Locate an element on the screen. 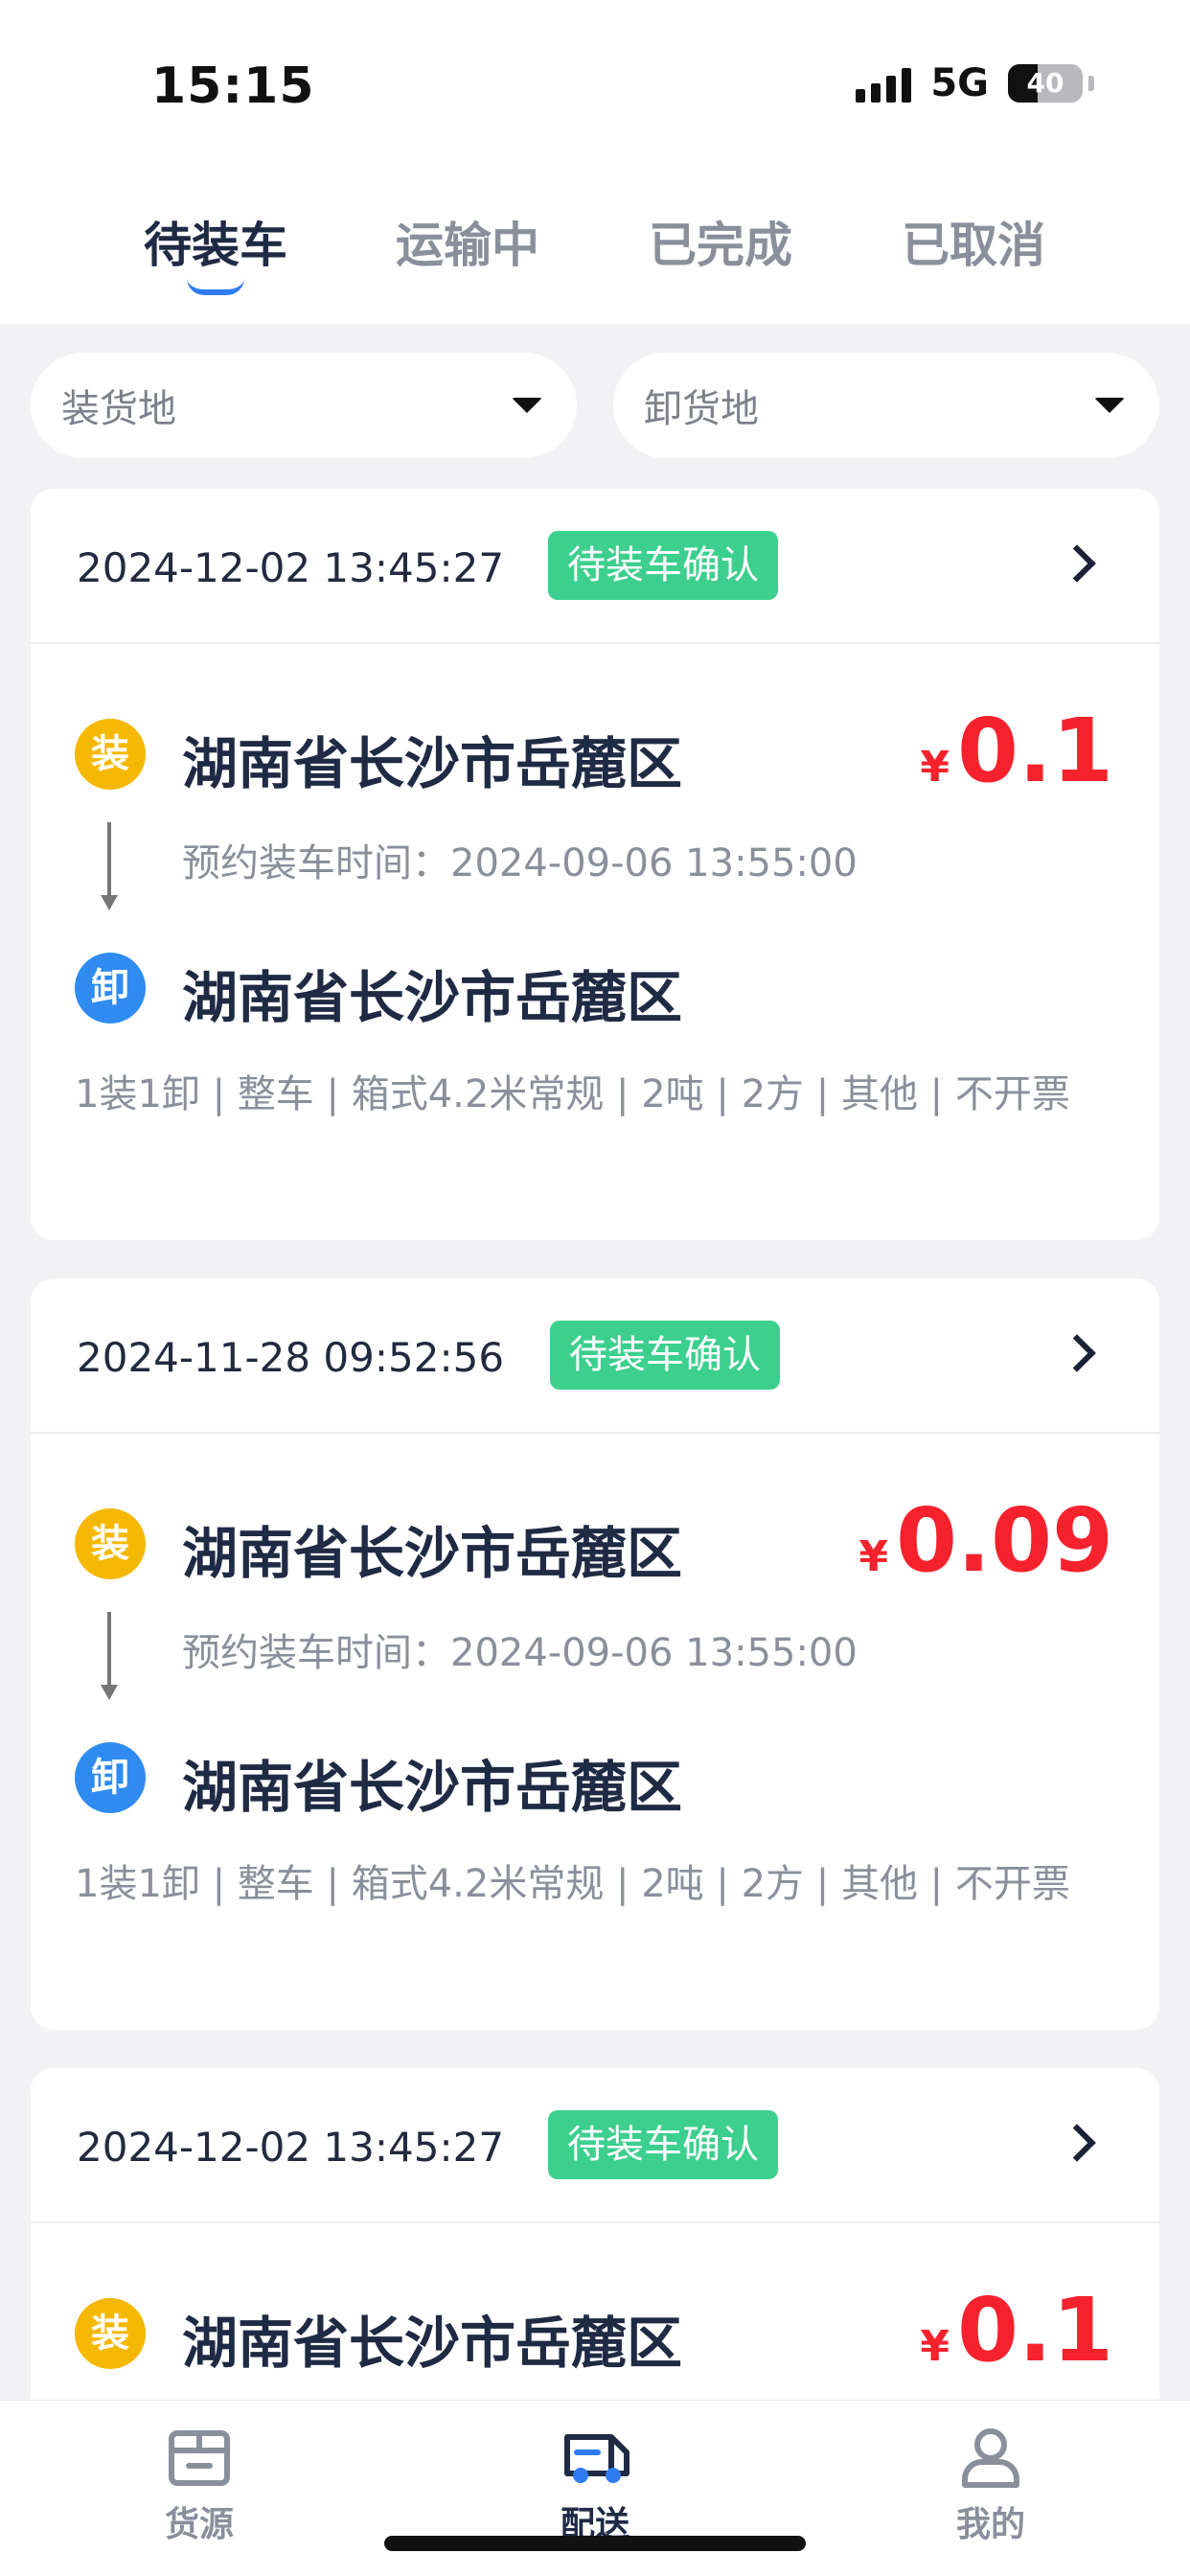 The height and width of the screenshot is (2576, 1190). battery-icon: 40 is located at coordinates (1045, 83).